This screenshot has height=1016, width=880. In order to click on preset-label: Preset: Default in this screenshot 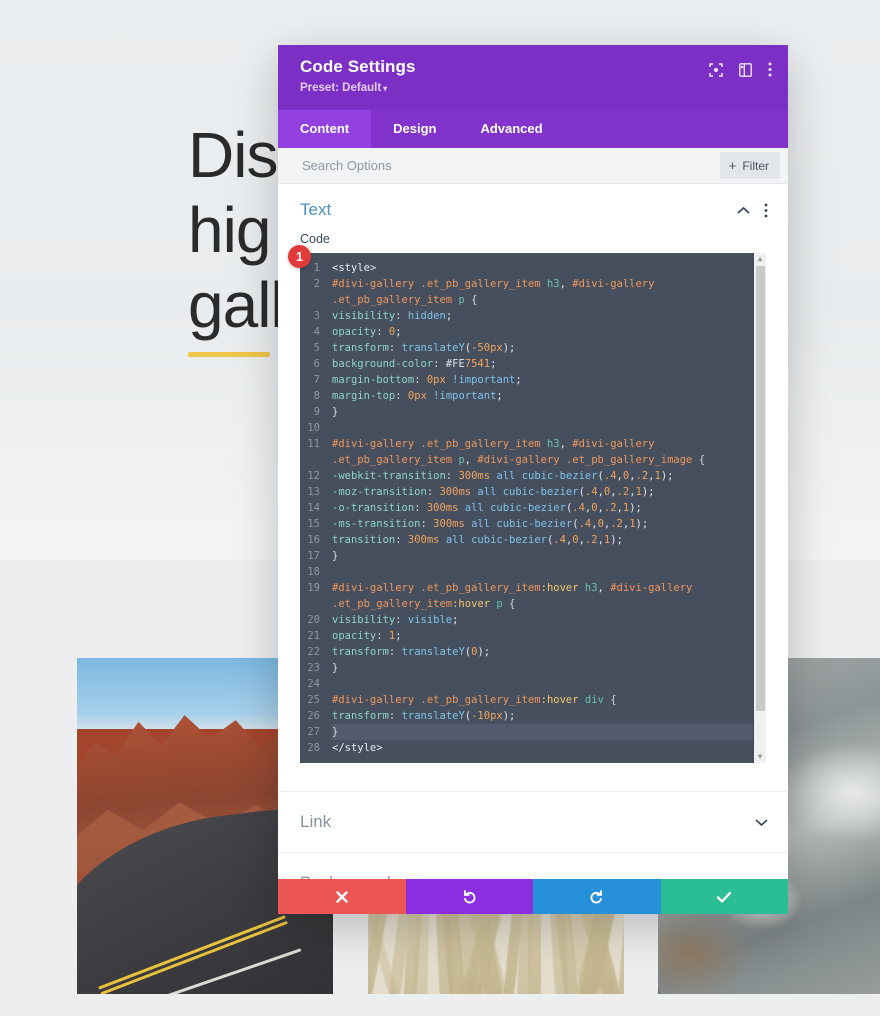, I will do `click(341, 87)`.